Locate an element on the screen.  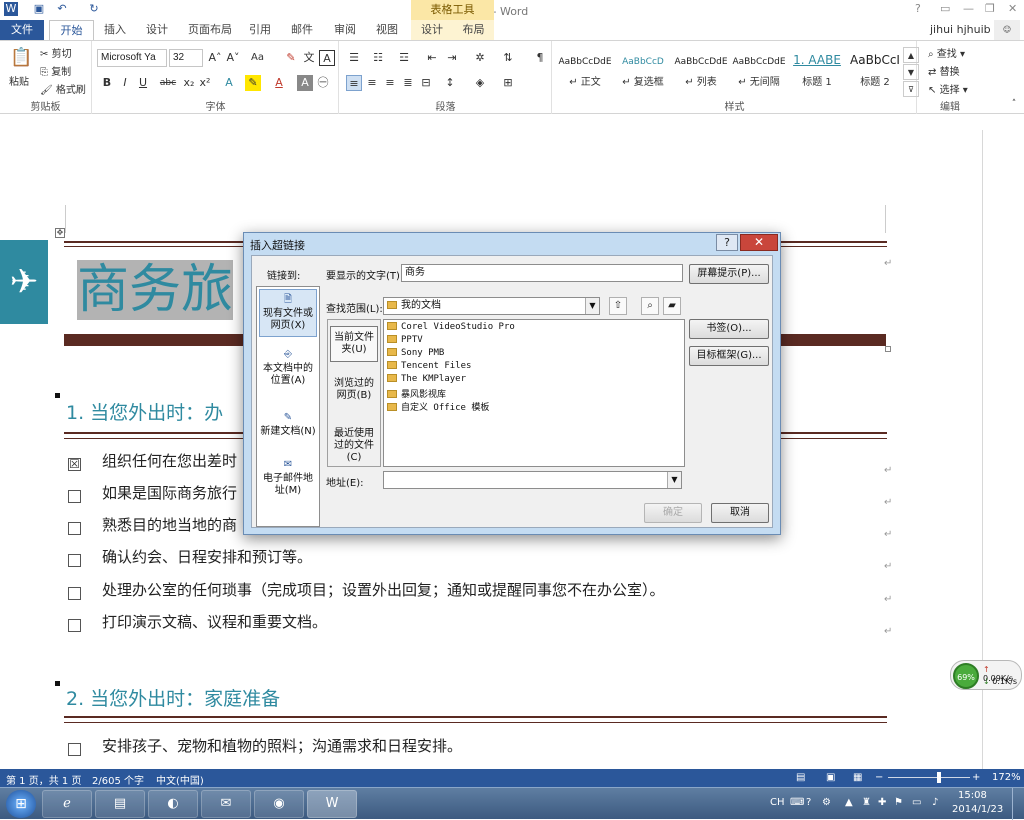
antivirus-icon: ✚ is located at coordinates (882, 802).